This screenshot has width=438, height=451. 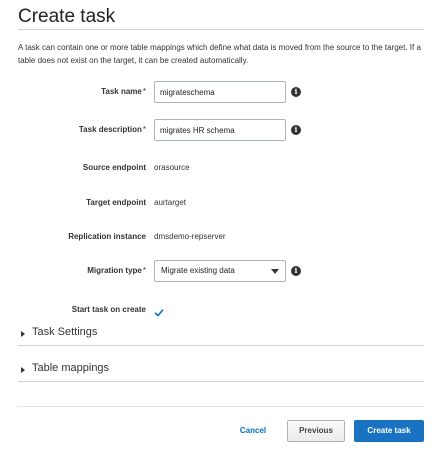 What do you see at coordinates (65, 332) in the screenshot?
I see `task-settings-label: Task Settings` at bounding box center [65, 332].